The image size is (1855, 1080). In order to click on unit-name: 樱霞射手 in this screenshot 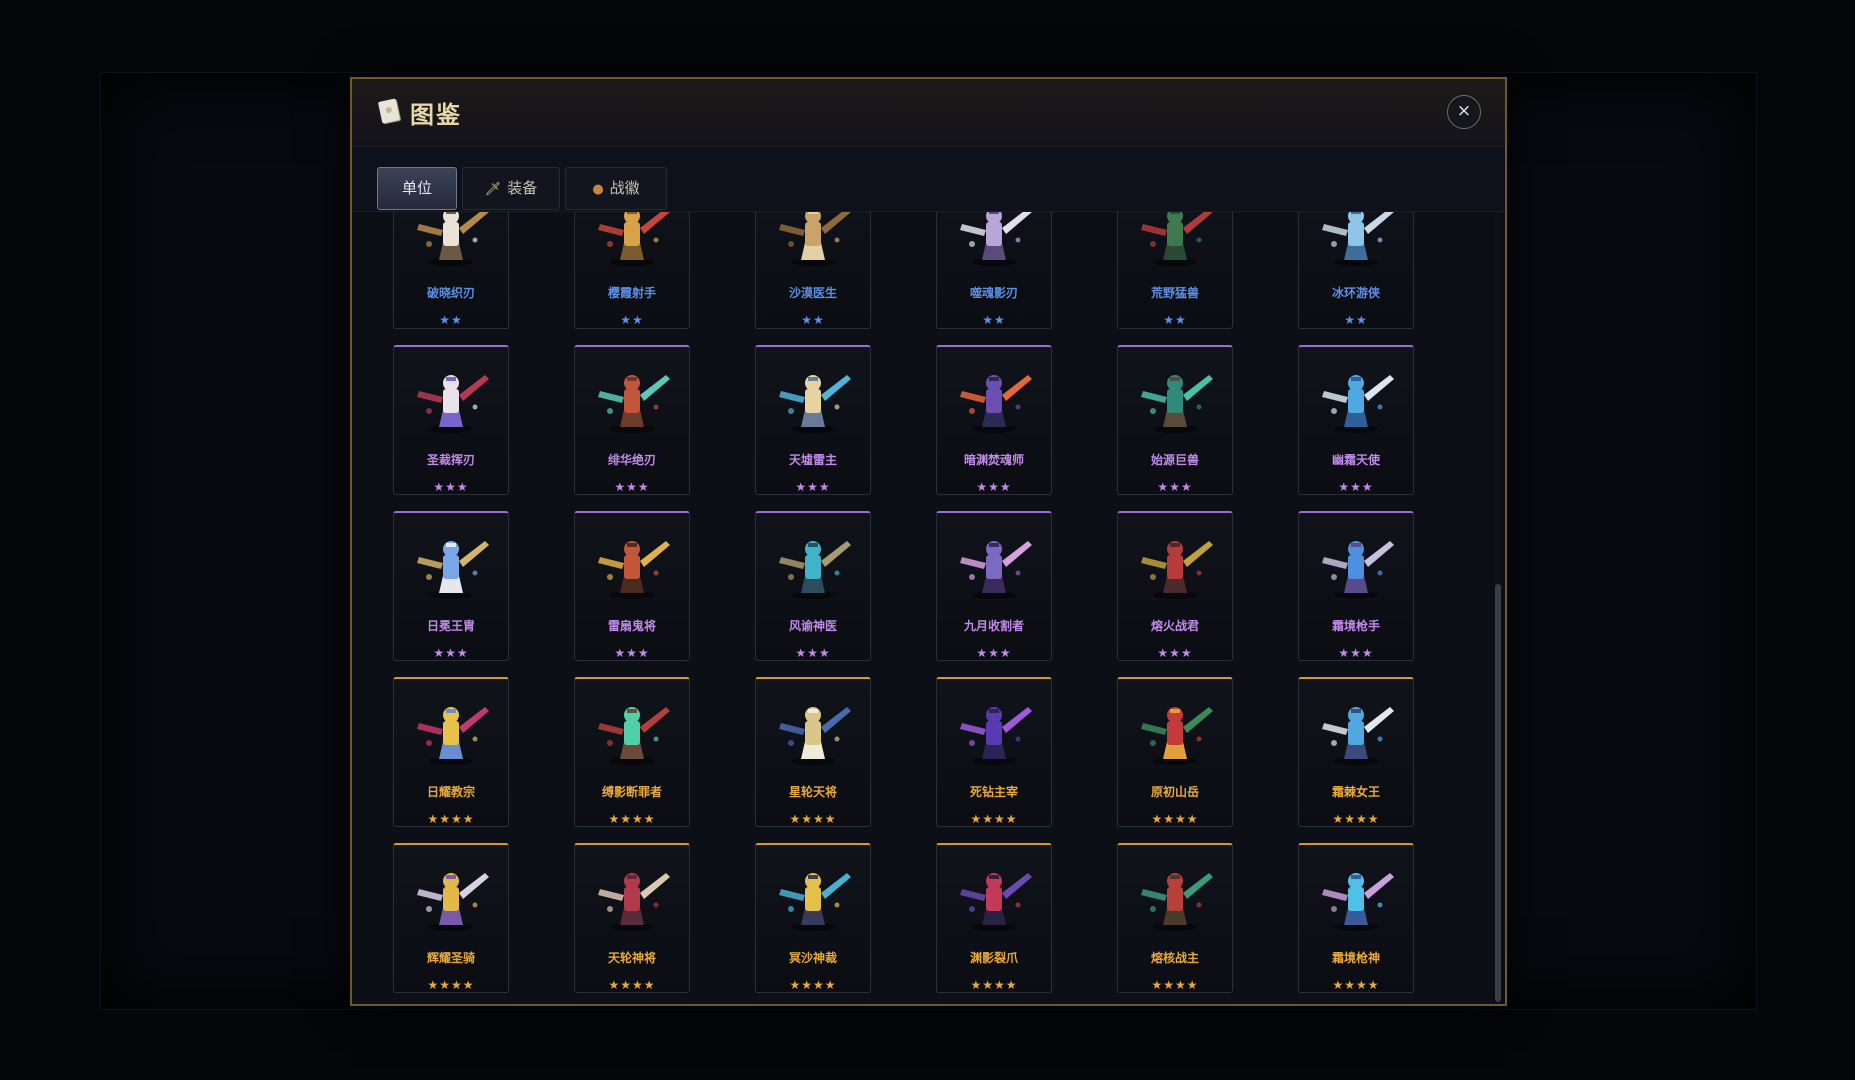, I will do `click(631, 293)`.